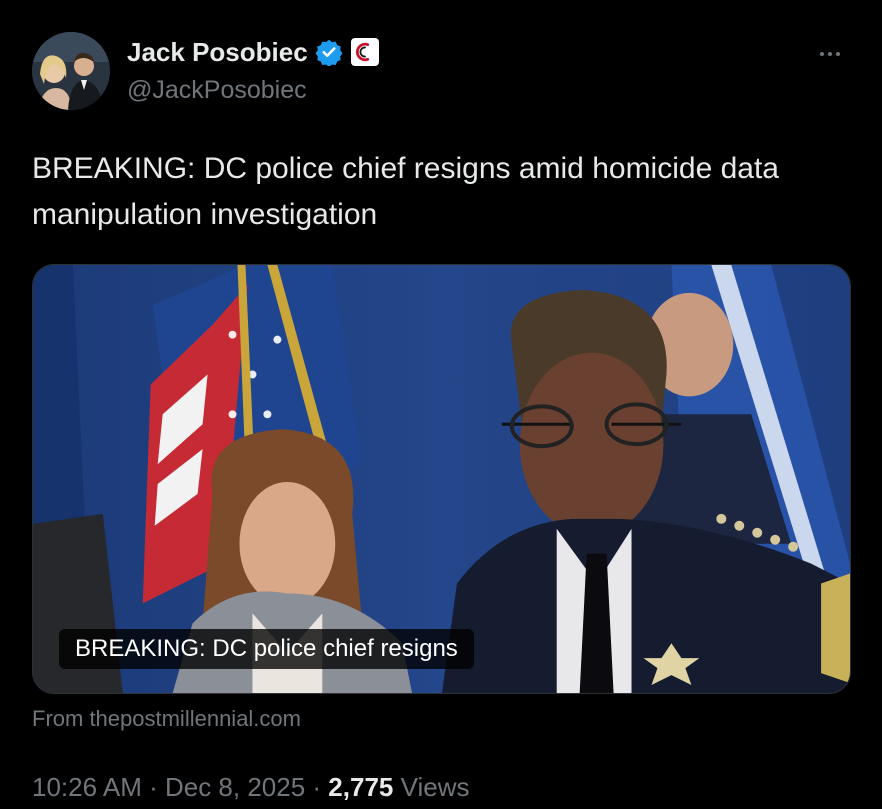 This screenshot has width=882, height=809. What do you see at coordinates (266, 649) in the screenshot?
I see `video-caption: BREAKING: DC police chief resigns` at bounding box center [266, 649].